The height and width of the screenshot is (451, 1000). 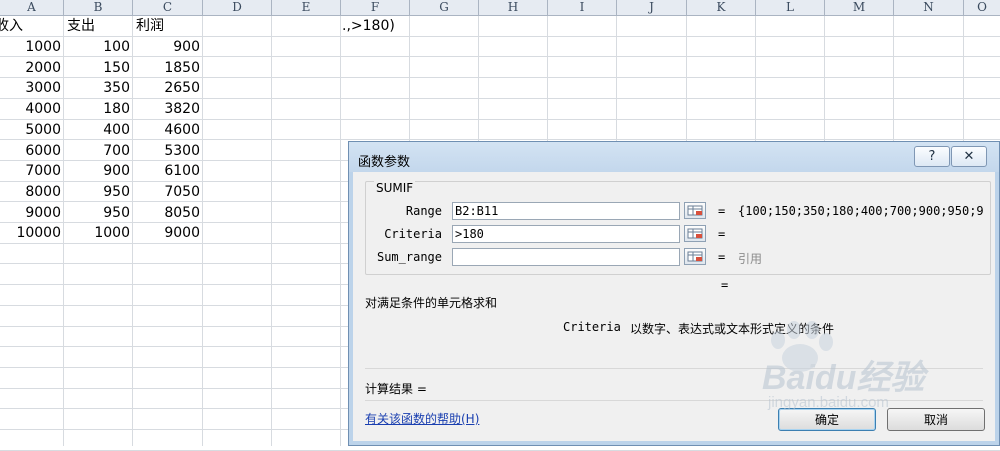 What do you see at coordinates (413, 234) in the screenshot?
I see `criteria-label: Criteria` at bounding box center [413, 234].